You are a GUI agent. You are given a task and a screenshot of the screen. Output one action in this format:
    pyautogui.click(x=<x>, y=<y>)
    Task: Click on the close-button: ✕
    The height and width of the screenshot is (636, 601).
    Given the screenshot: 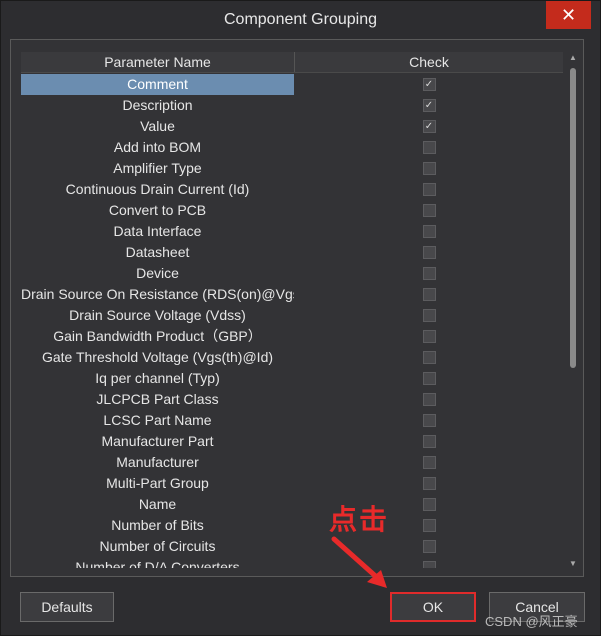 What is the action you would take?
    pyautogui.click(x=568, y=15)
    